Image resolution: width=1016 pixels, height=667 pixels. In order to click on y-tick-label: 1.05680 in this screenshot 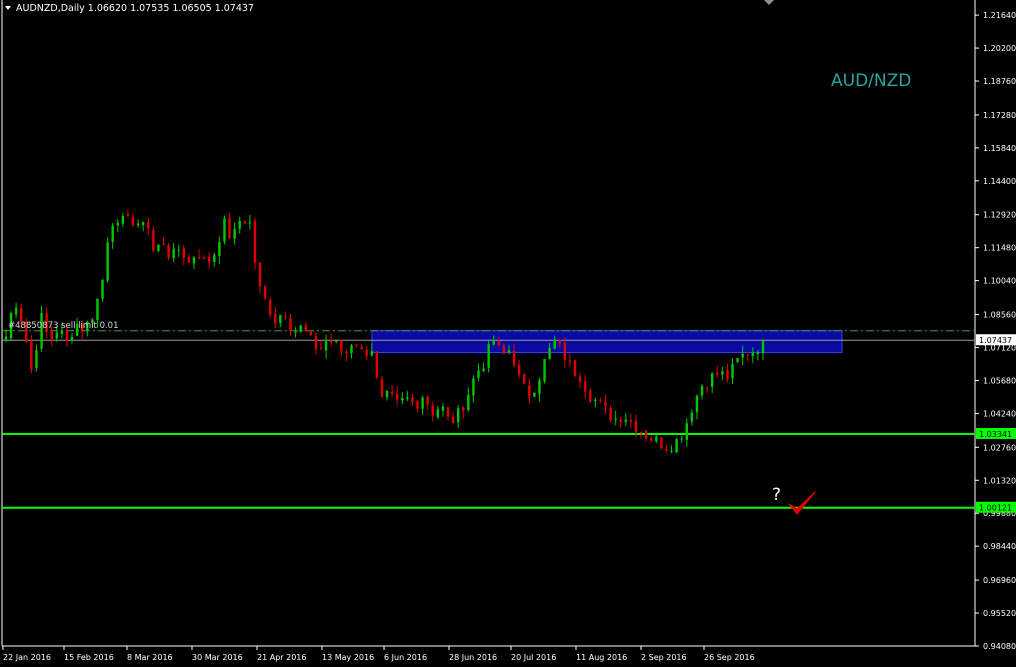, I will do `click(999, 380)`.